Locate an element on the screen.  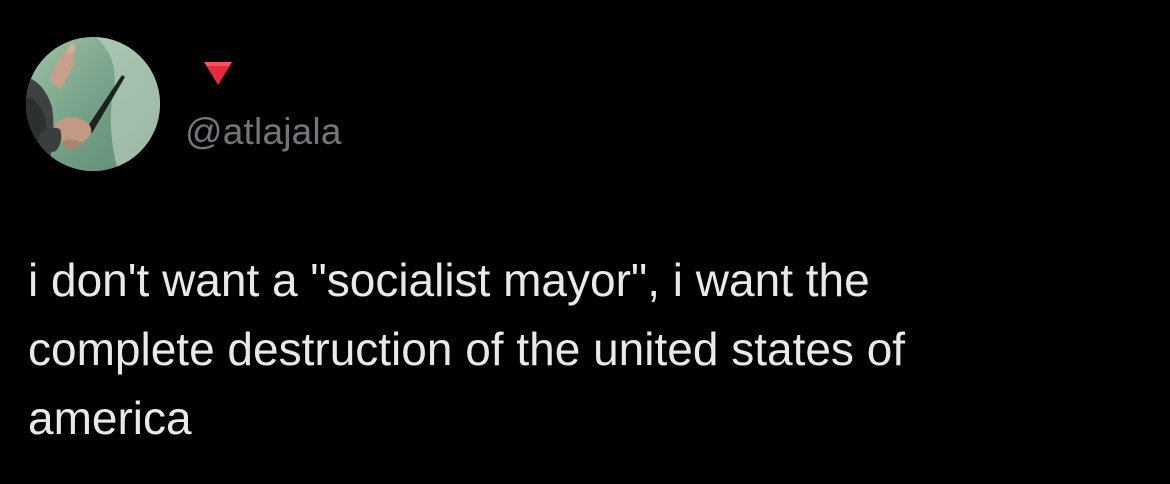
avatar-photo-image is located at coordinates (93, 104).